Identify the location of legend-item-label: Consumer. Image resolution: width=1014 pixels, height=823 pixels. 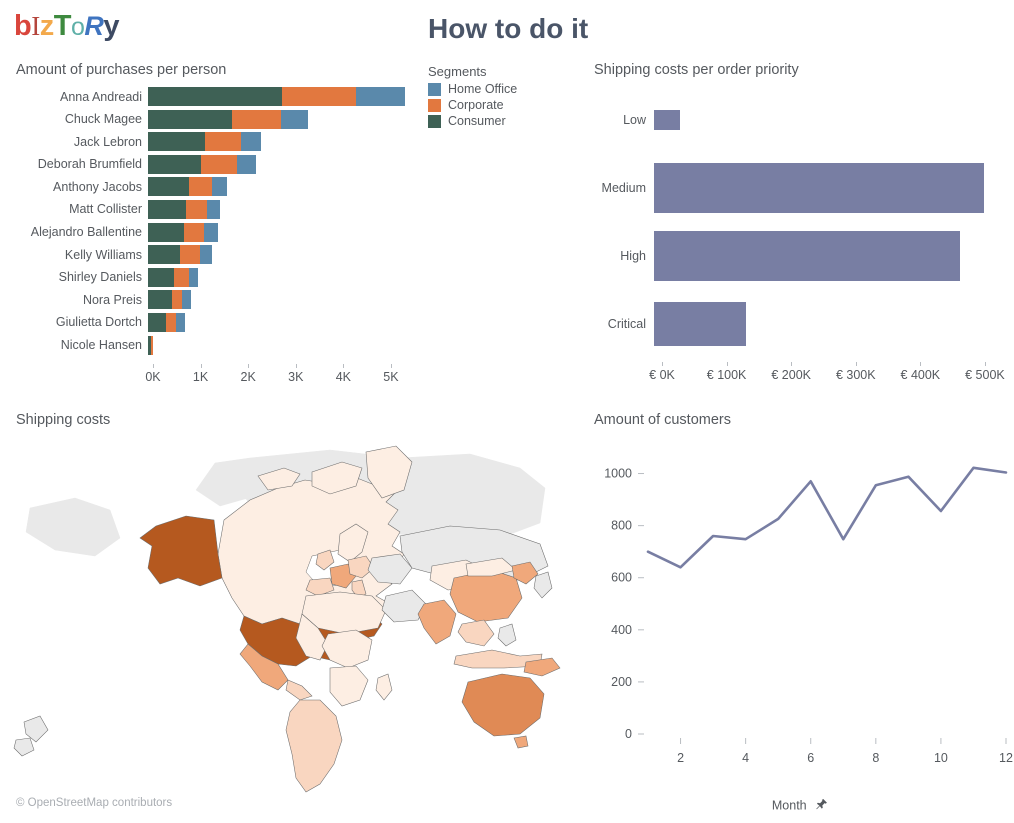
(477, 121).